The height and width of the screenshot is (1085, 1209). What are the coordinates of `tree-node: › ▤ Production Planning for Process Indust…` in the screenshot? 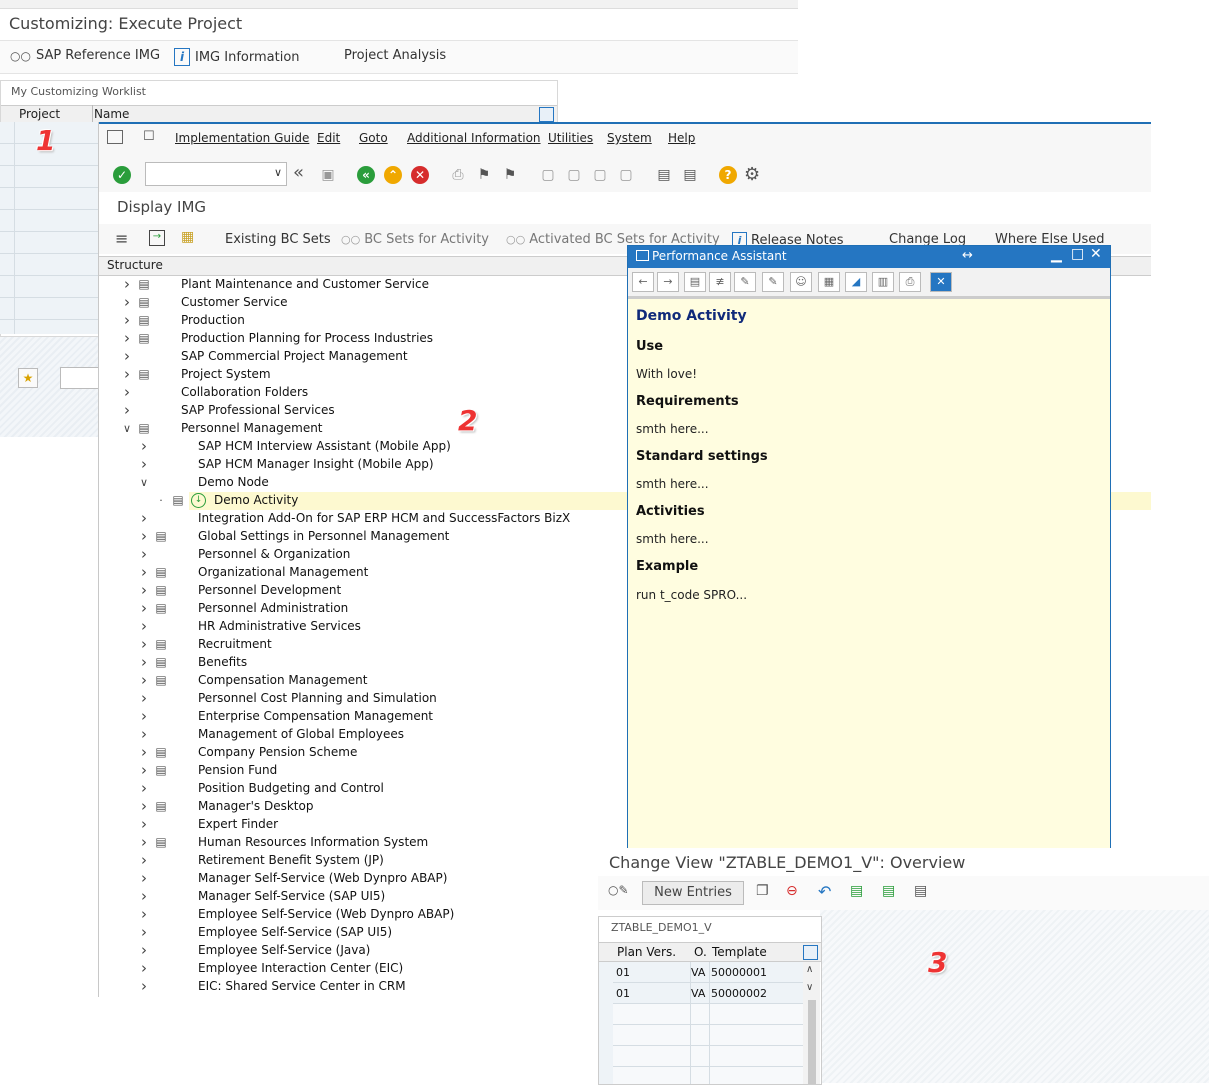 It's located at (277, 338).